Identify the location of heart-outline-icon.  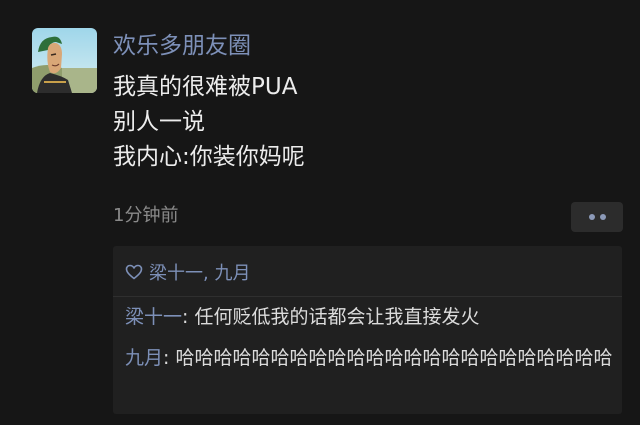
(134, 272).